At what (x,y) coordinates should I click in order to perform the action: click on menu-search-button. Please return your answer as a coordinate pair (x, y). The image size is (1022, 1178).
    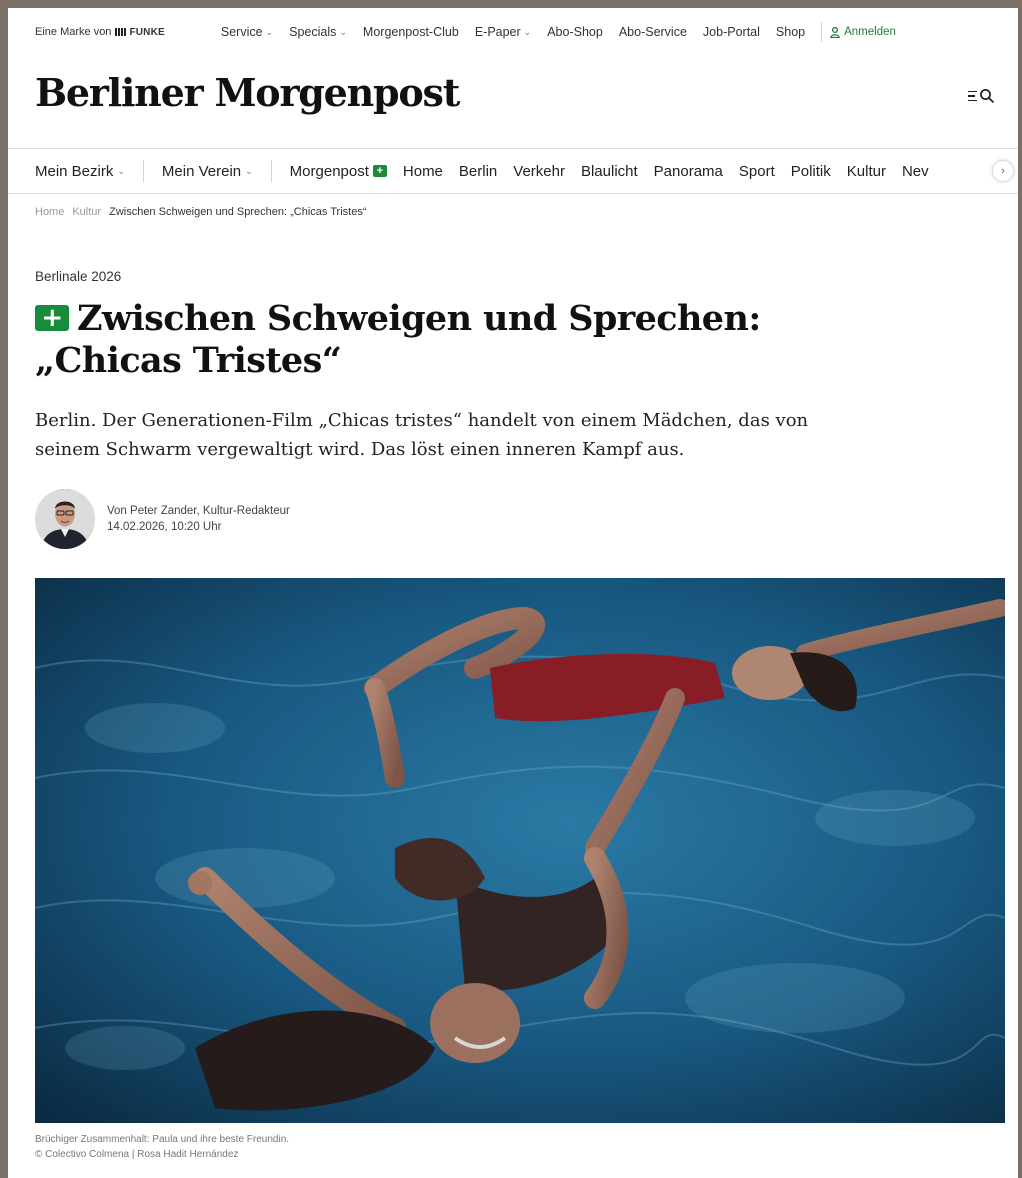
    Looking at the image, I should click on (983, 96).